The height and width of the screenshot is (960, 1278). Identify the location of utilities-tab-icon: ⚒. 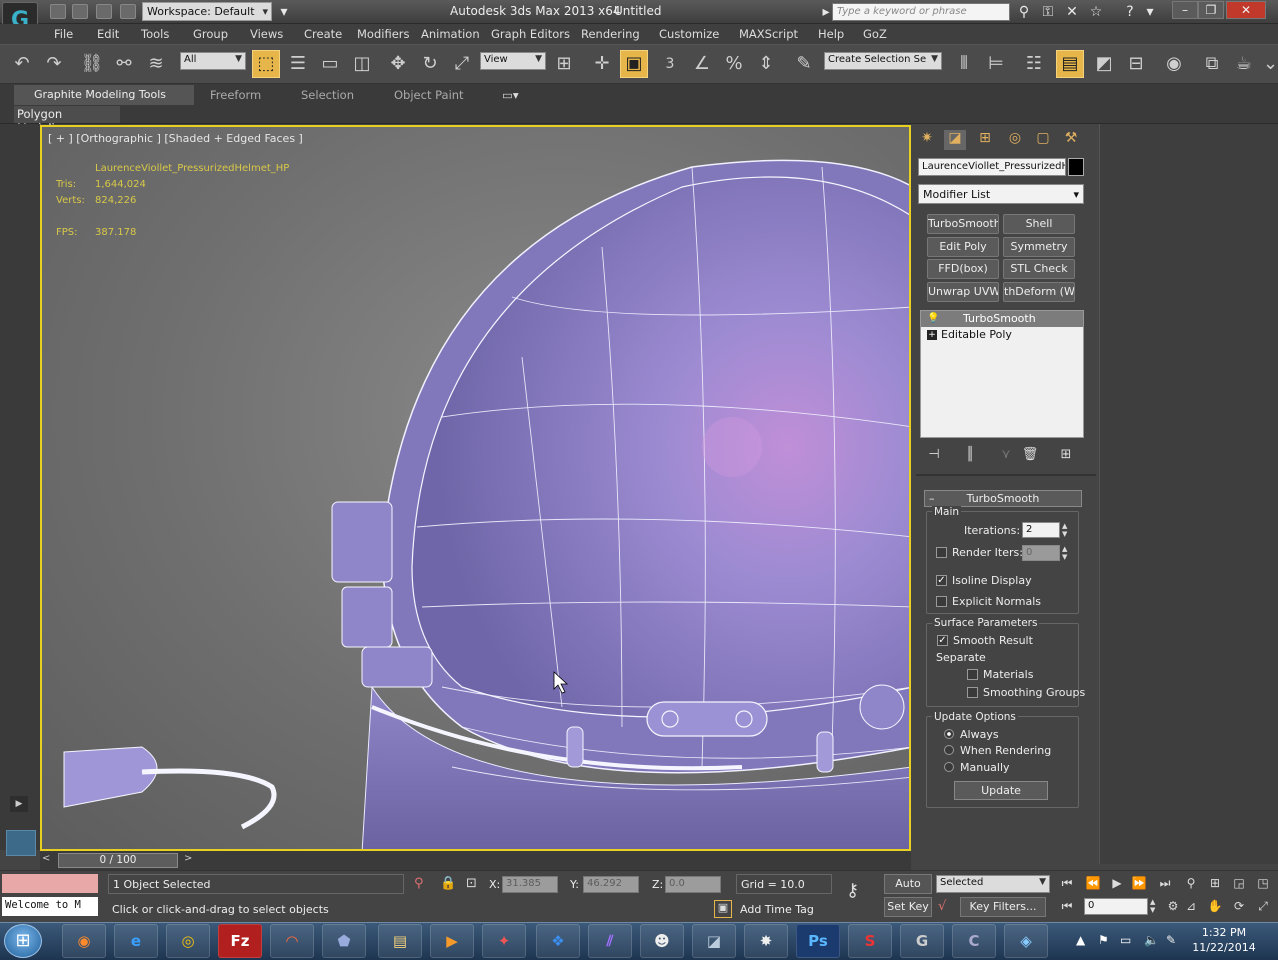
(1071, 140).